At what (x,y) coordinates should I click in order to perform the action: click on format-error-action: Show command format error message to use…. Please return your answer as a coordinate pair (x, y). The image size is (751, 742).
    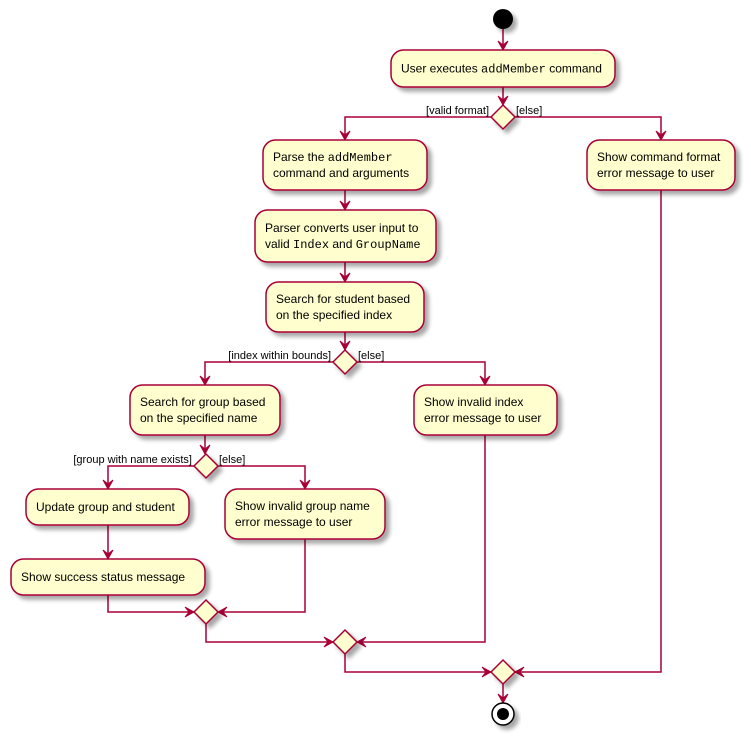
    Looking at the image, I should click on (661, 165).